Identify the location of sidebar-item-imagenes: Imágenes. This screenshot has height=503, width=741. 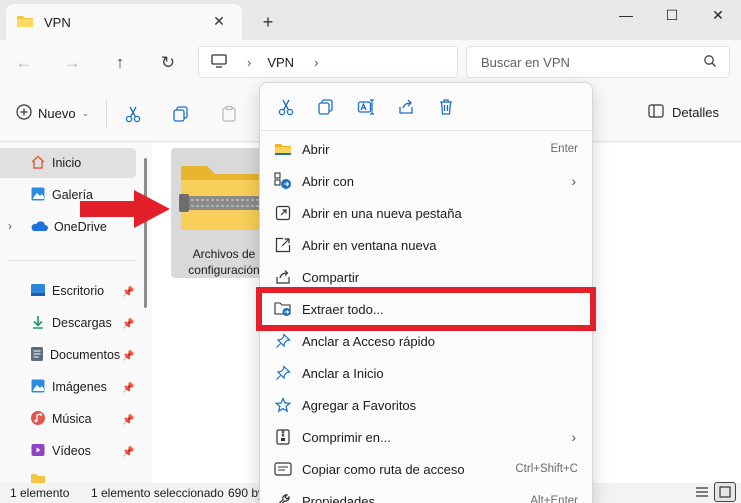
(68, 387).